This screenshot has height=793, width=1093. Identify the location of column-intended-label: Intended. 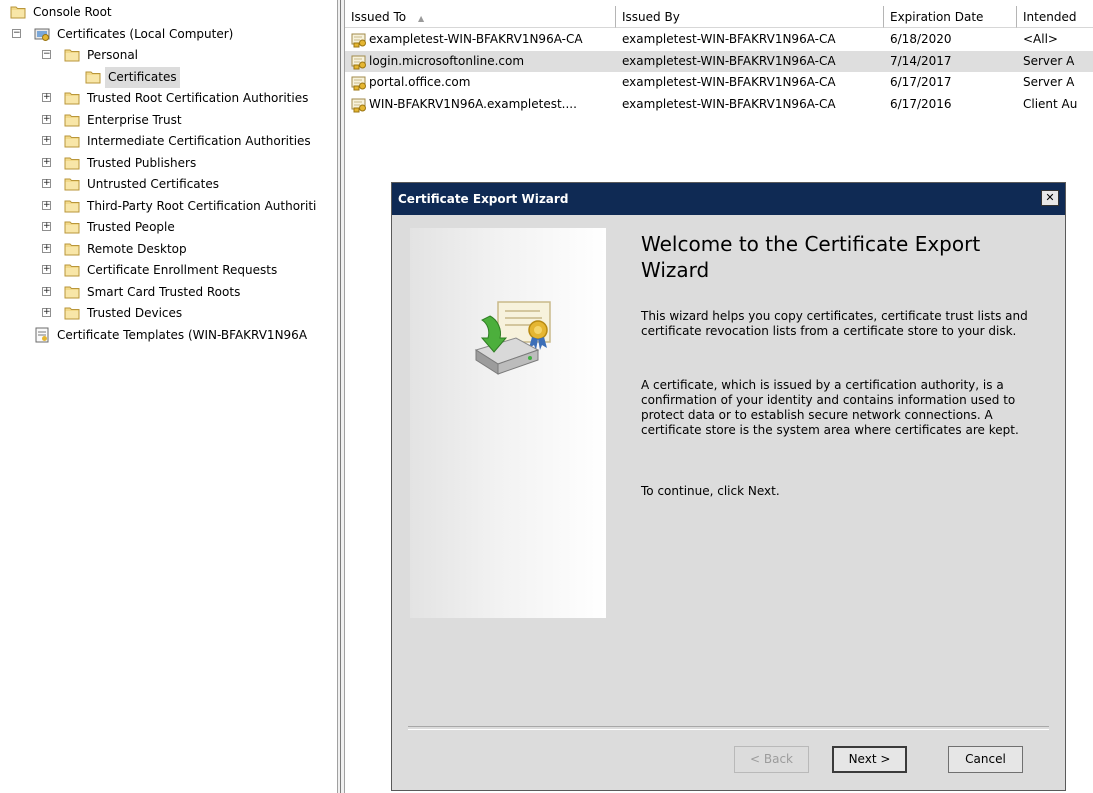
(1050, 17).